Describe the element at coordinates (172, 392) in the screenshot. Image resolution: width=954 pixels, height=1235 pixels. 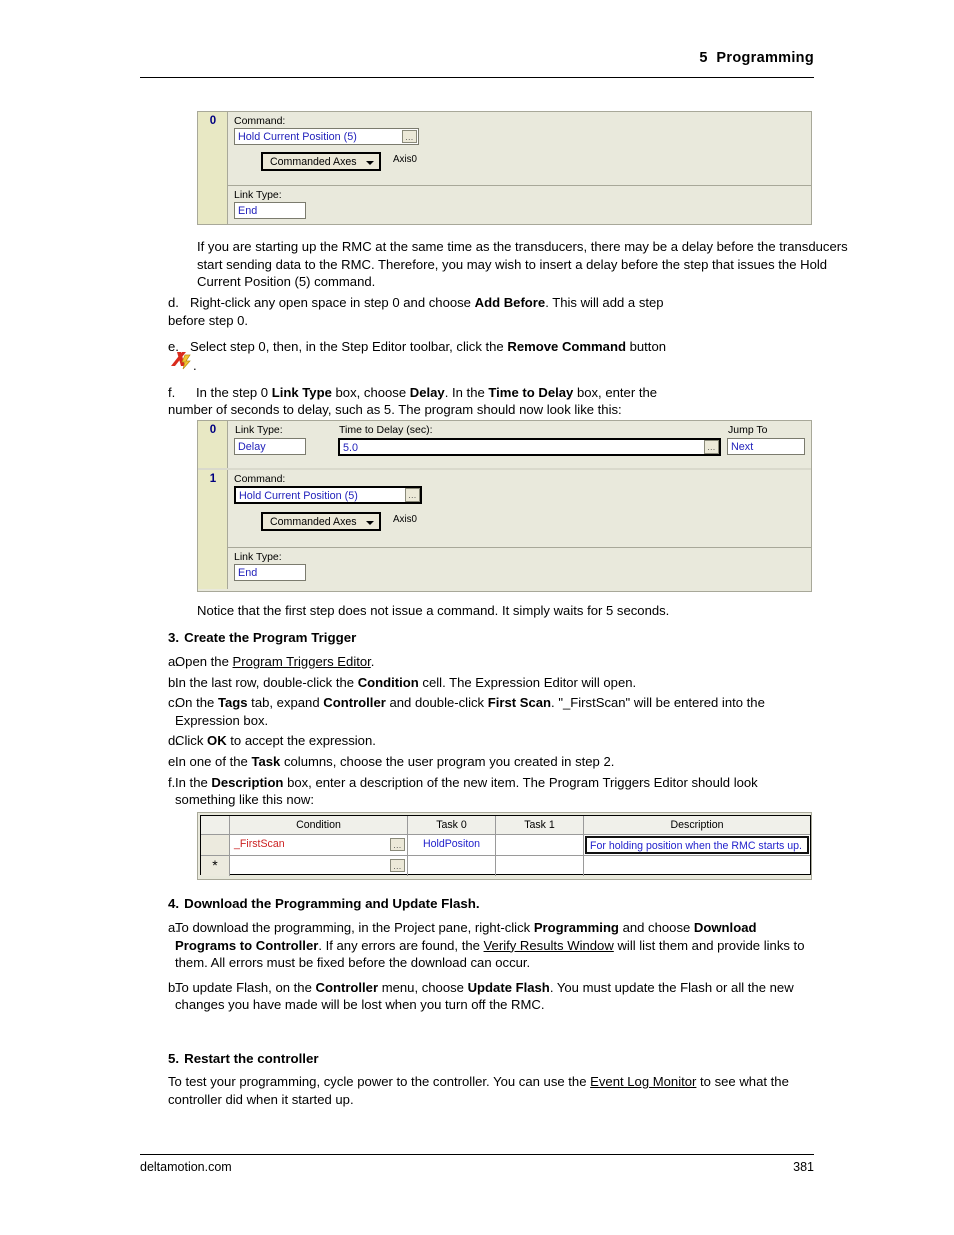
I see `list-marker-f: f.` at that location.